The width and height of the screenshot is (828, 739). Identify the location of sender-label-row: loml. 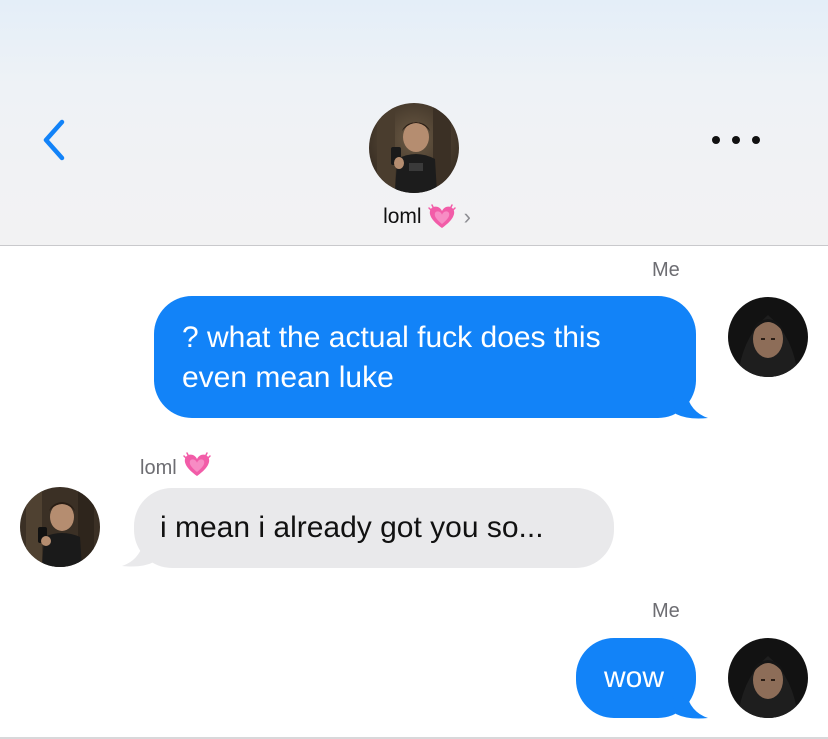
(175, 468).